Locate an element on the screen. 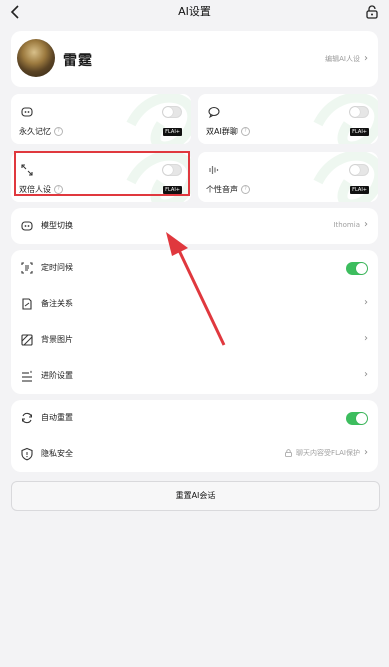 The image size is (389, 667). small-lock-icon is located at coordinates (288, 452).